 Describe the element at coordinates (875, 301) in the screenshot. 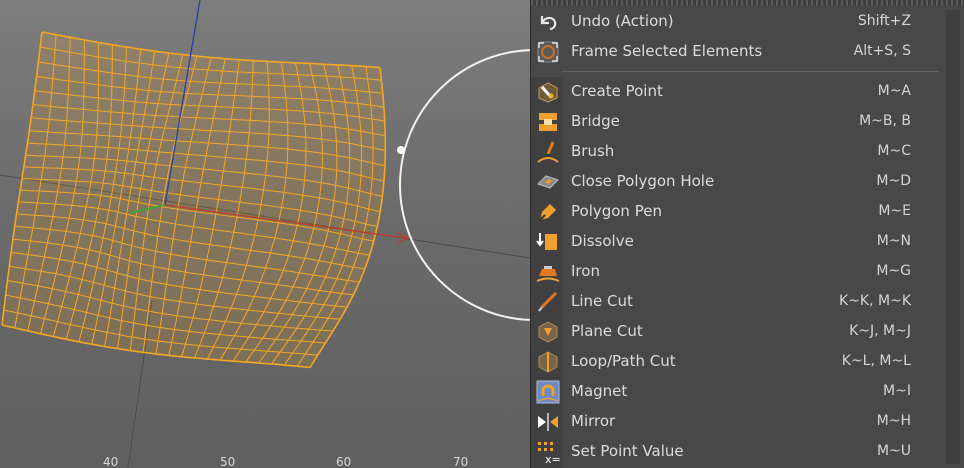

I see `menu-item-shortcut: K~K, M~K` at that location.